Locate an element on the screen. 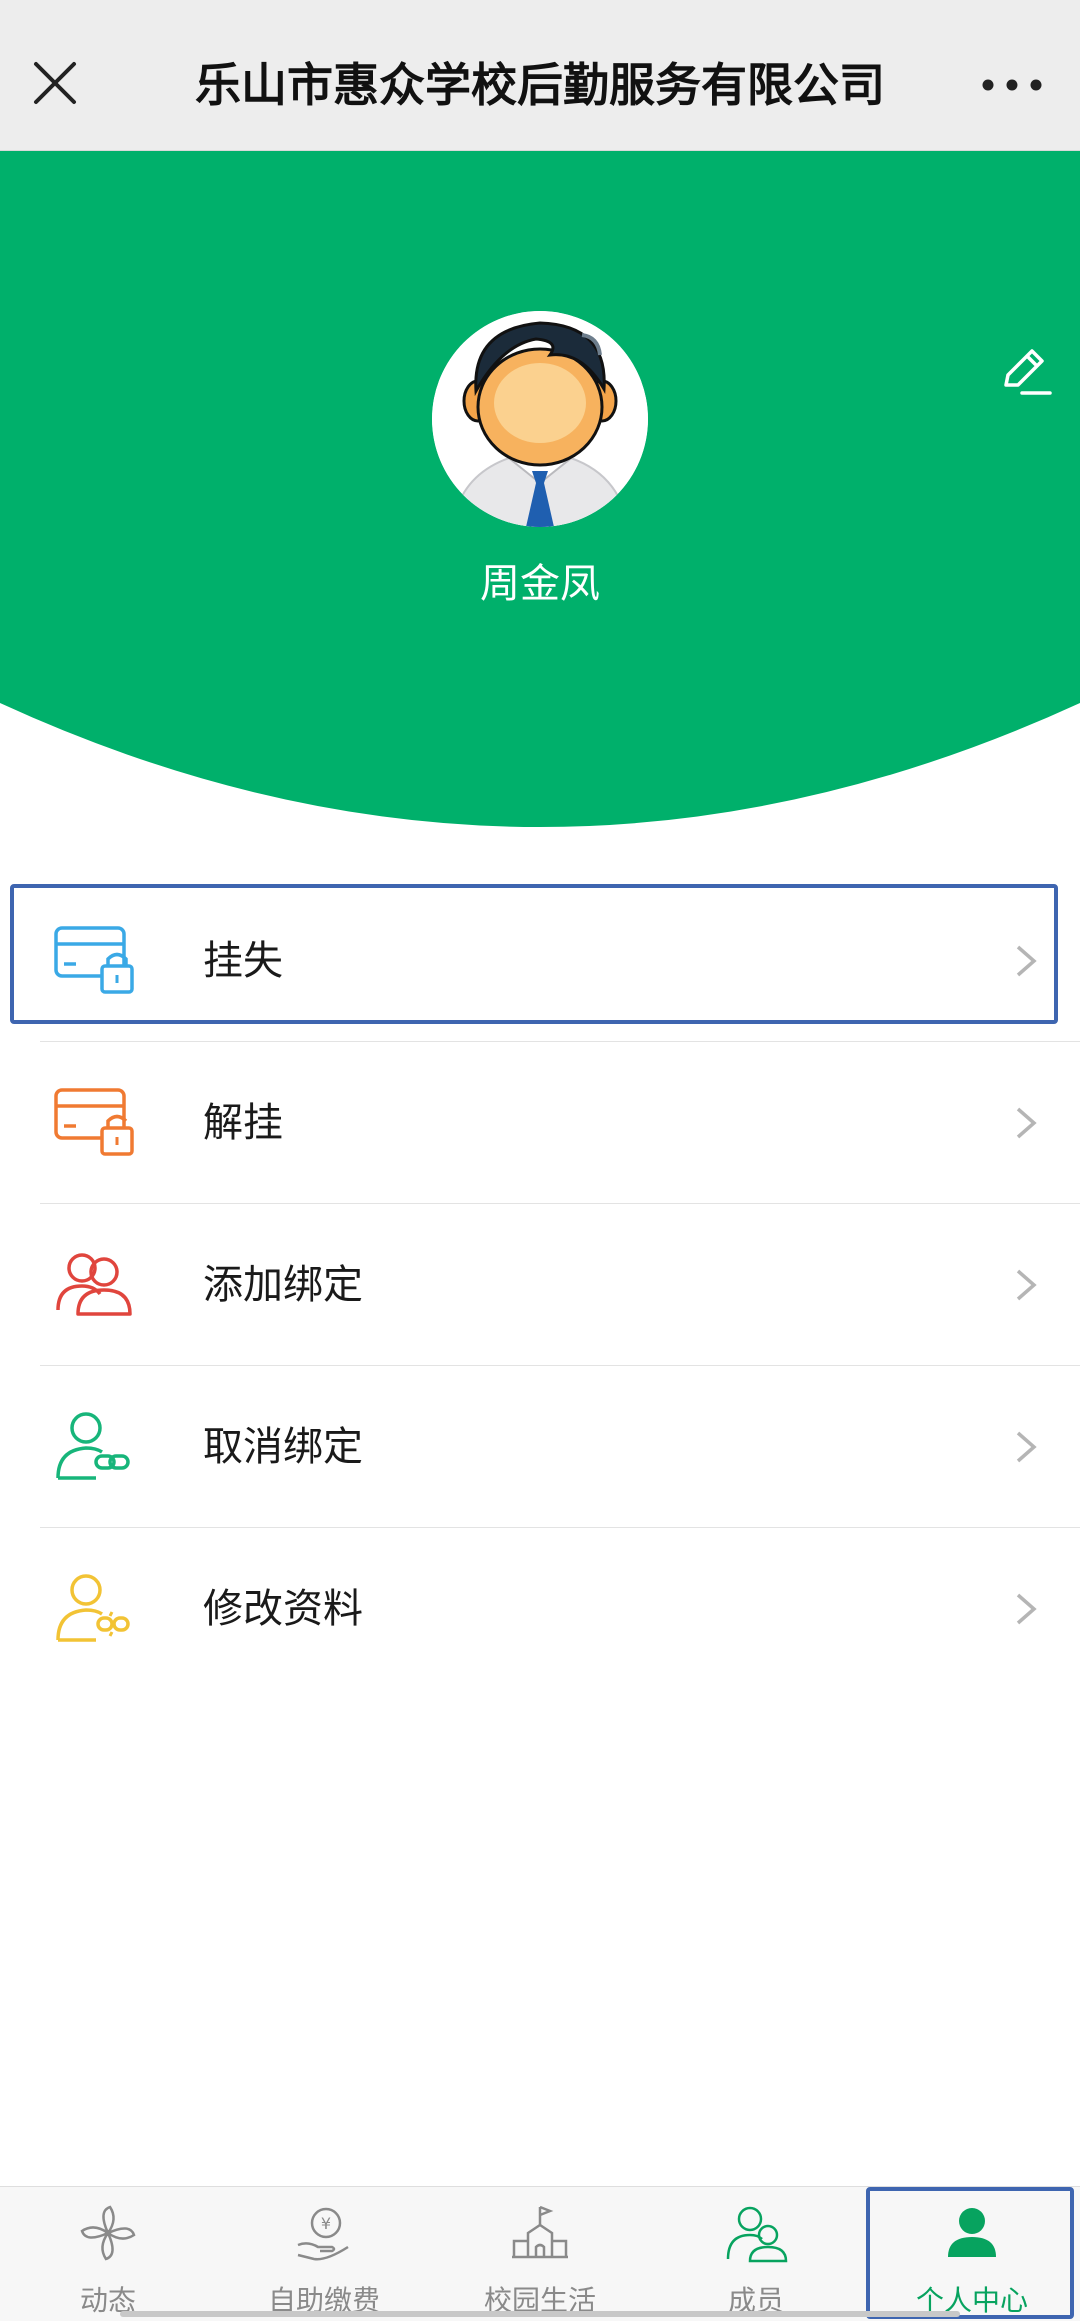 Image resolution: width=1080 pixels, height=2321 pixels. tab-campus-life: 校园生活 is located at coordinates (540, 2254).